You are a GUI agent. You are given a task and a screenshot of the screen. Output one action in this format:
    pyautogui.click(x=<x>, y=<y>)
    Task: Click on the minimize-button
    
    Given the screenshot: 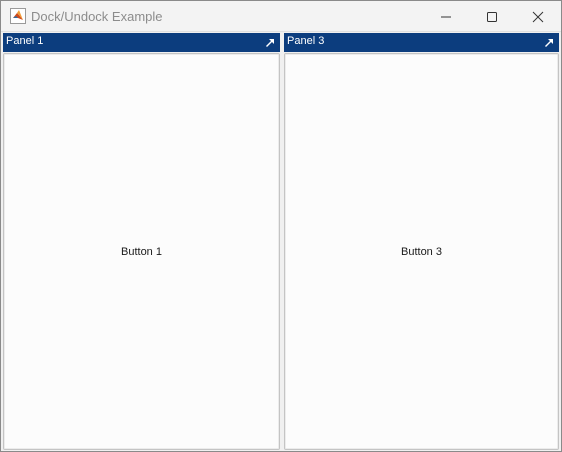 What is the action you would take?
    pyautogui.click(x=446, y=16)
    